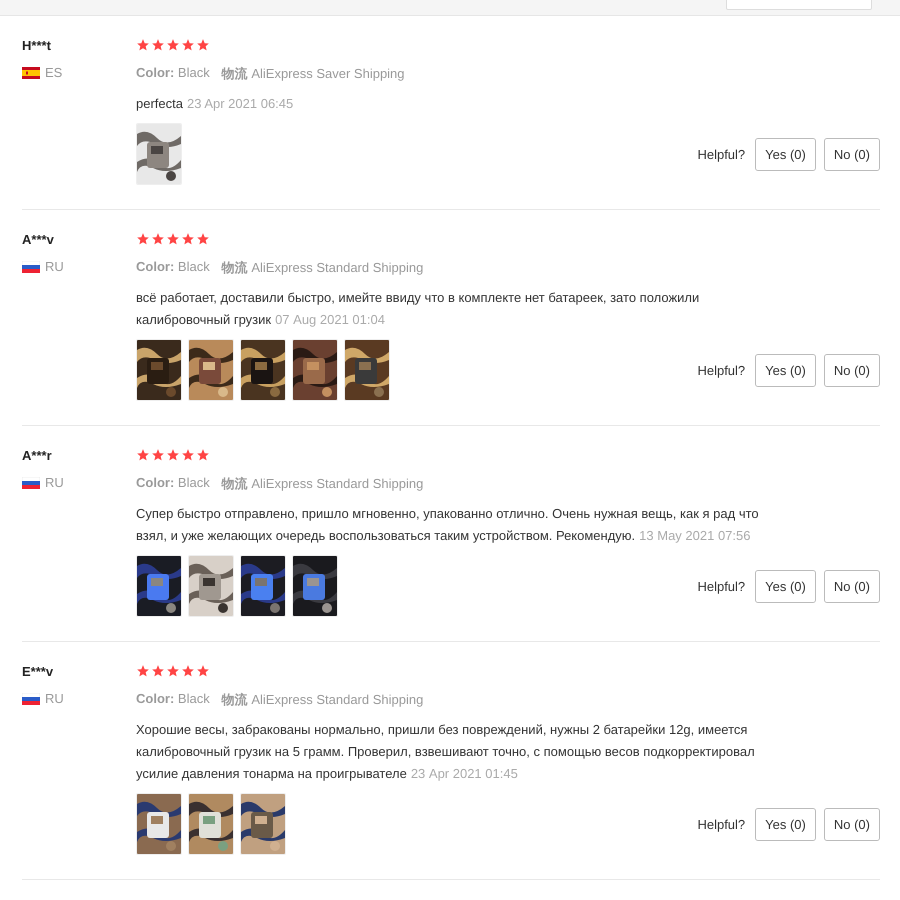 The image size is (900, 900). I want to click on reviewer-name: E***v, so click(38, 671).